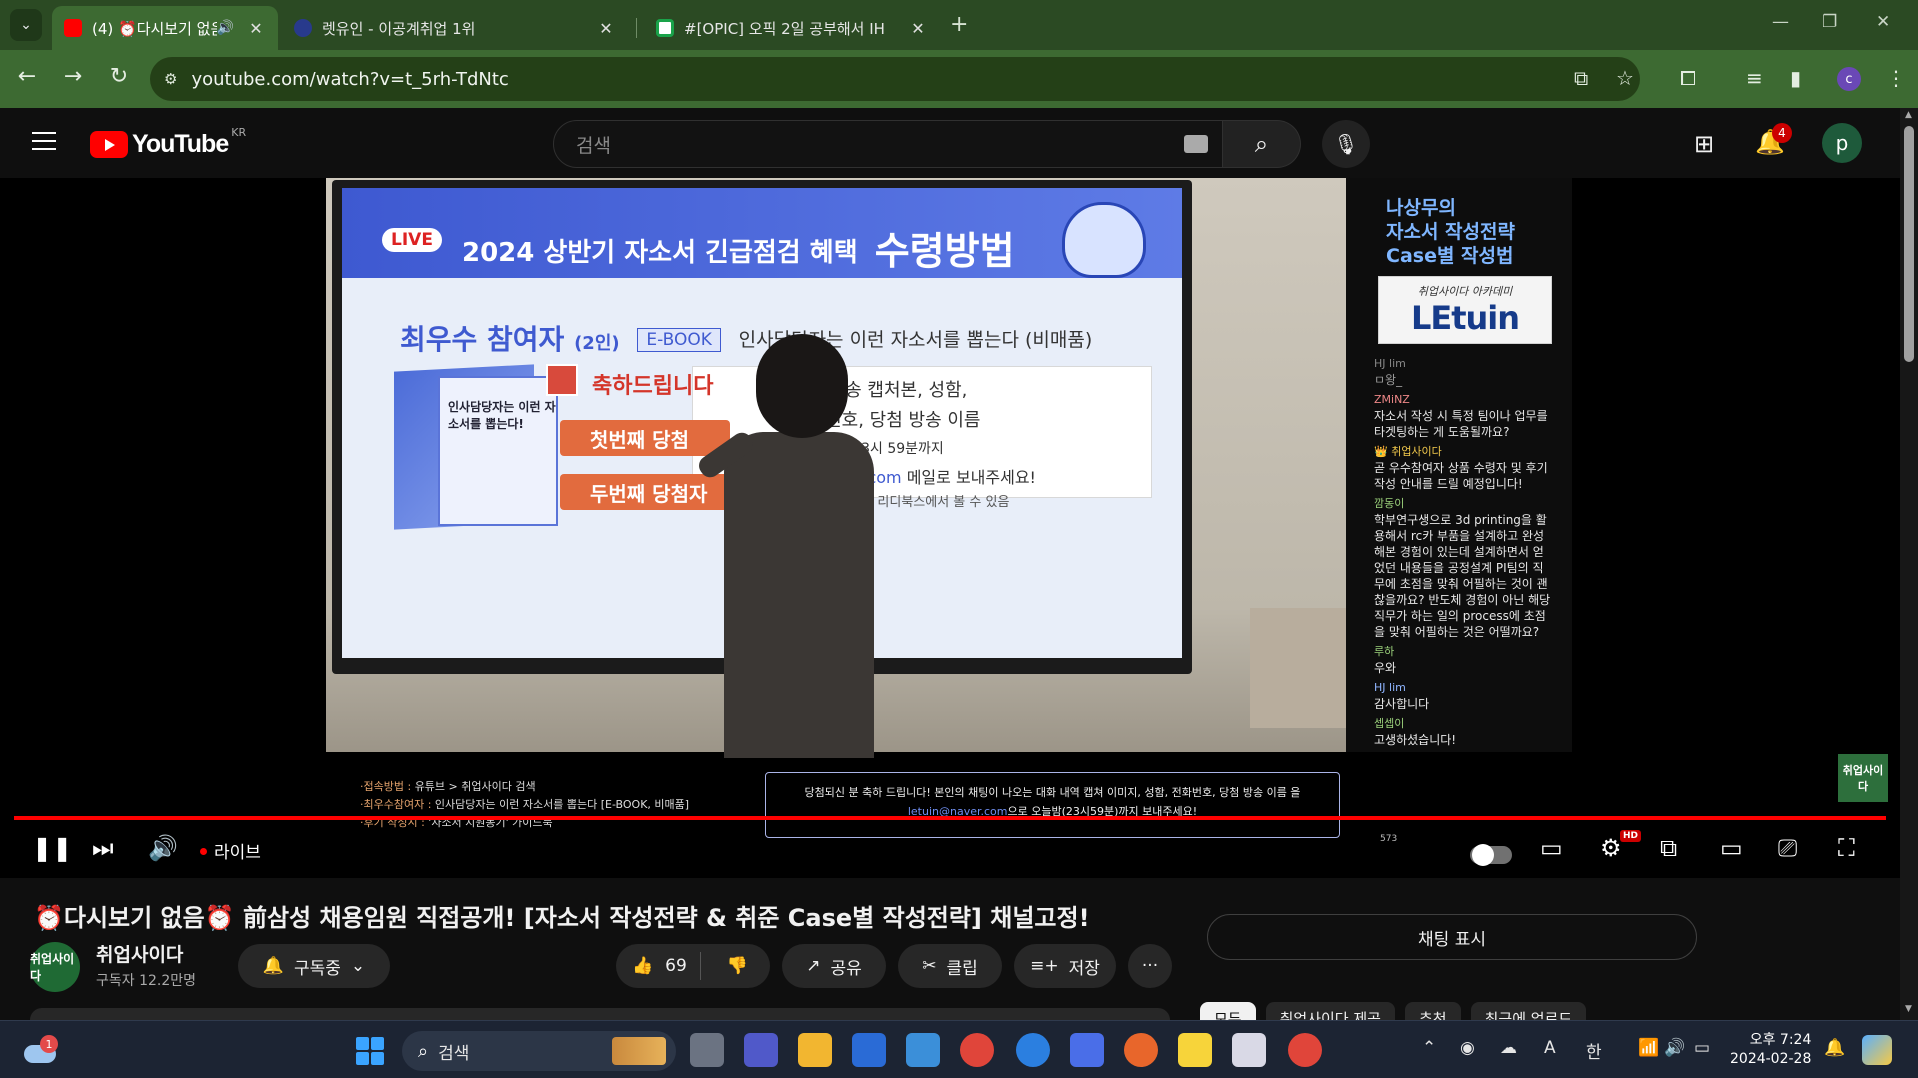  What do you see at coordinates (693, 966) in the screenshot?
I see `like-dislike-group: 👍 69 👎` at bounding box center [693, 966].